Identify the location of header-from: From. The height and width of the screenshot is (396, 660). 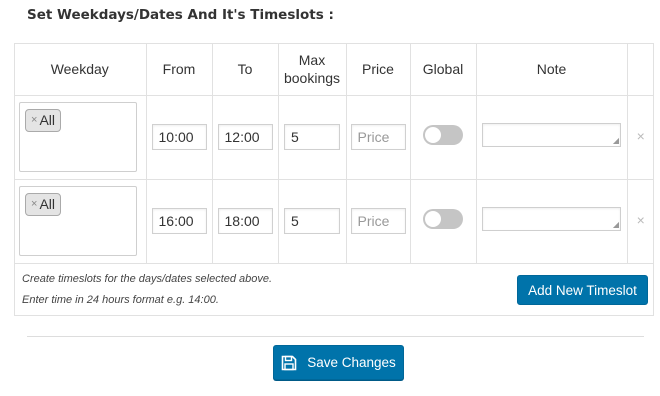
(179, 69).